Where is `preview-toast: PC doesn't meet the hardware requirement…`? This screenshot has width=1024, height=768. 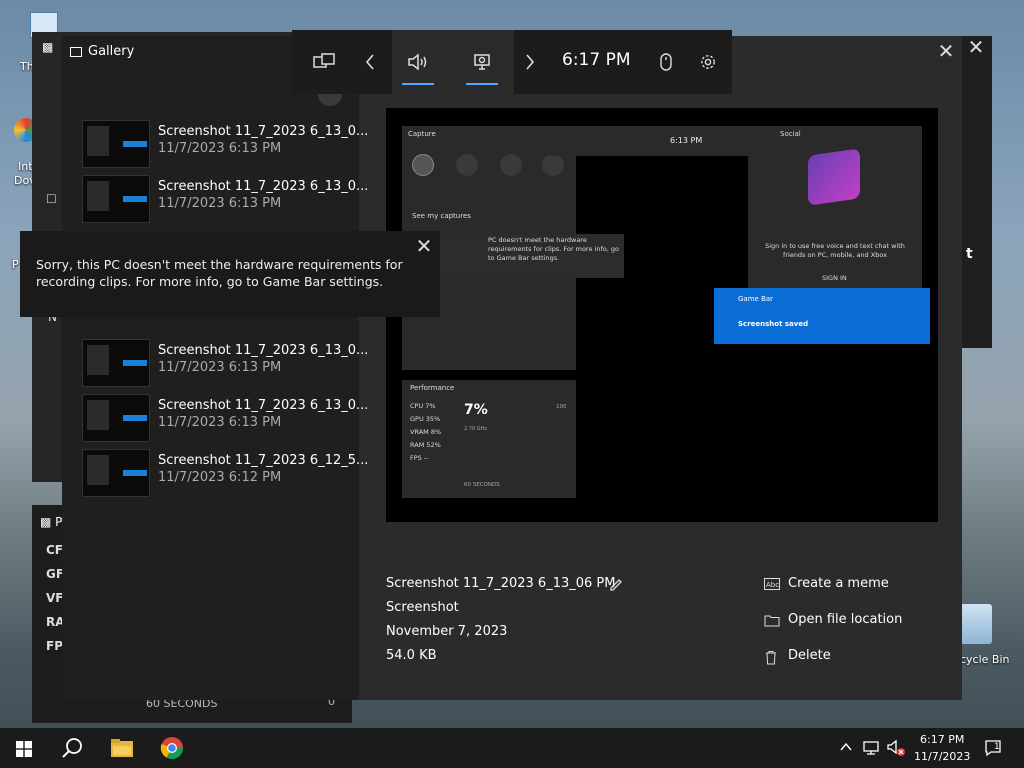 preview-toast: PC doesn't meet the hardware requirement… is located at coordinates (531, 256).